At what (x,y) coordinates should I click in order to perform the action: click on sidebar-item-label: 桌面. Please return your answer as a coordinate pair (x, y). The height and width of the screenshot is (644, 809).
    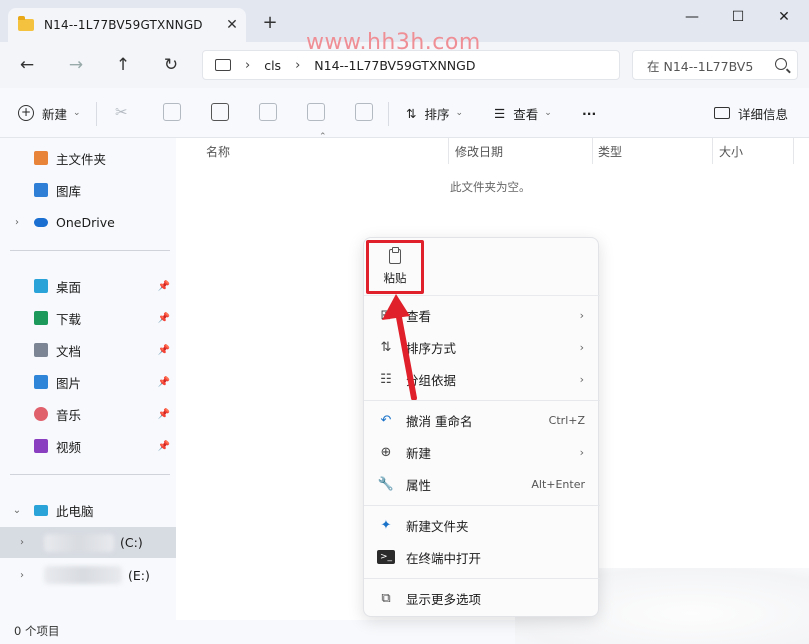
    Looking at the image, I should click on (69, 287).